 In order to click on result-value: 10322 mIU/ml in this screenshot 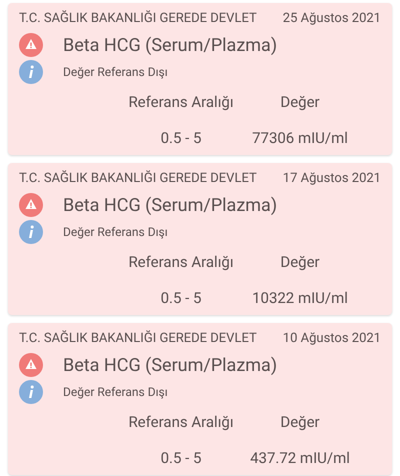, I will do `click(300, 298)`.